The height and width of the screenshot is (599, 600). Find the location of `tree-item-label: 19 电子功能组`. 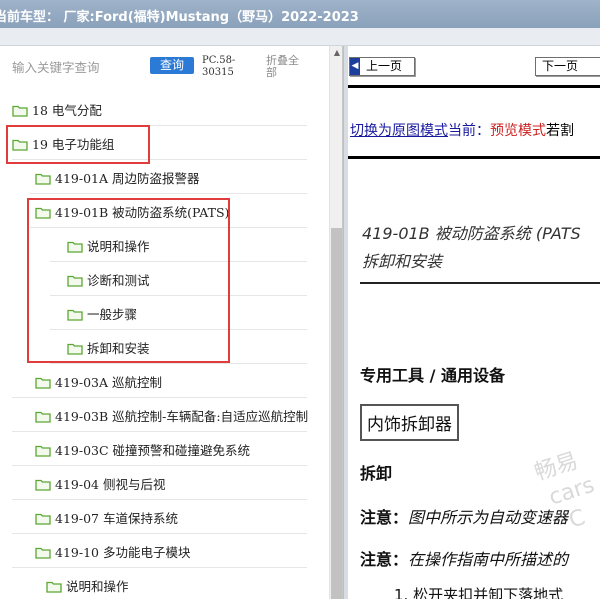

tree-item-label: 19 电子功能组 is located at coordinates (73, 144).